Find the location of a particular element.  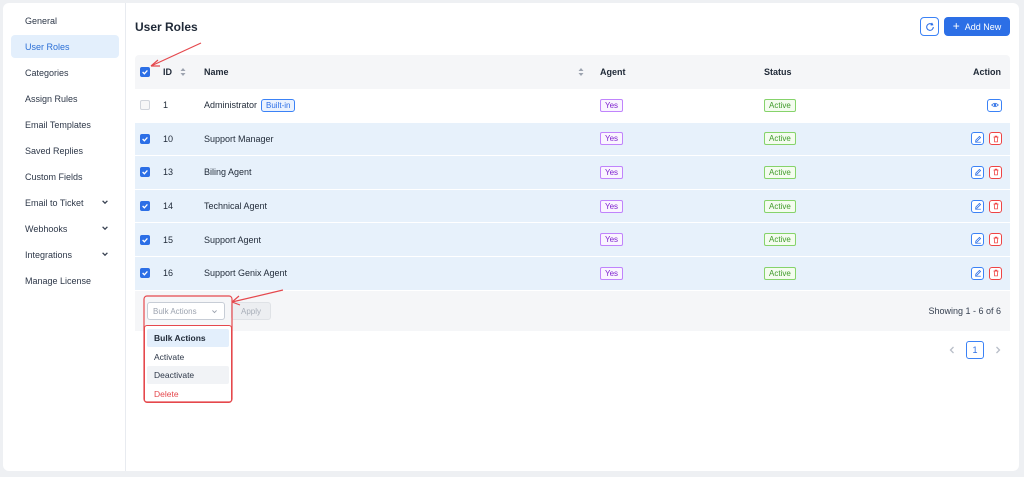

add-new-label: Add New is located at coordinates (983, 26).